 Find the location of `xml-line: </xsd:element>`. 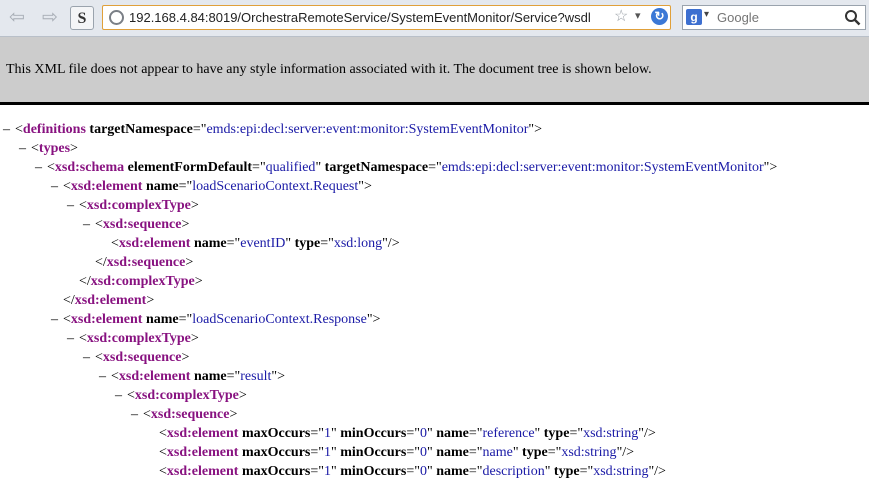

xml-line: </xsd:element> is located at coordinates (109, 300).